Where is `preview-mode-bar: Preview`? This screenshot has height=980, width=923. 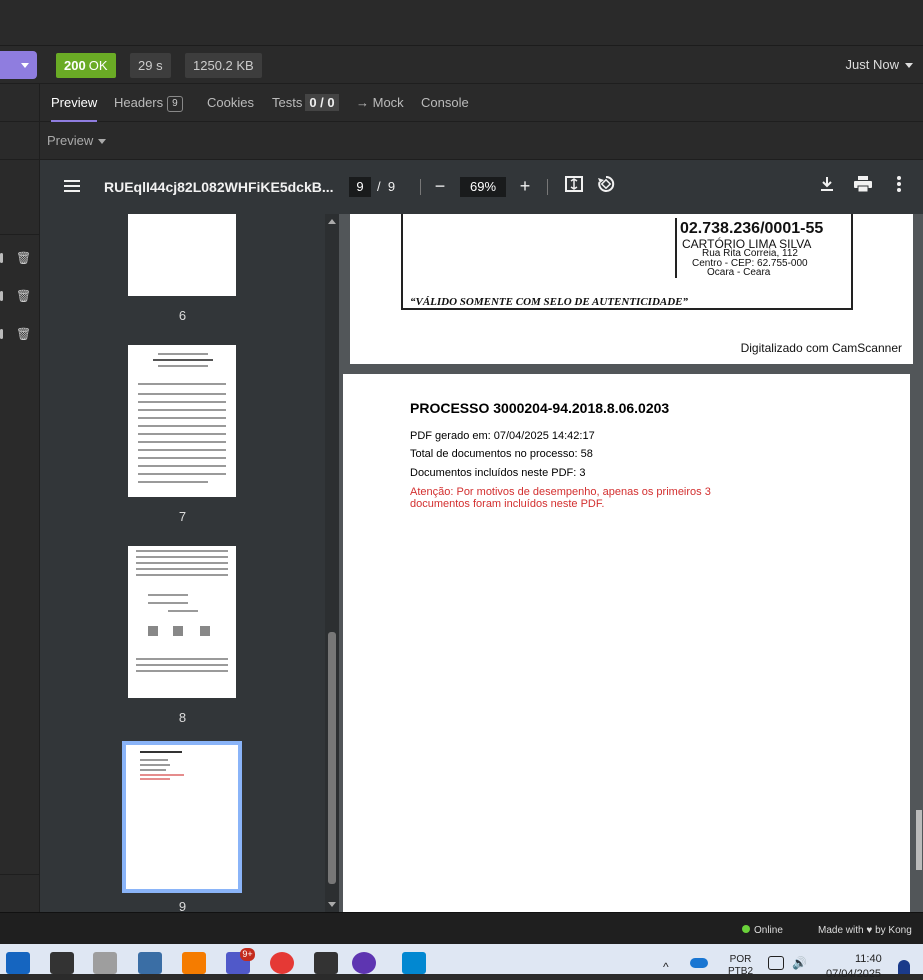
preview-mode-bar: Preview is located at coordinates (481, 141).